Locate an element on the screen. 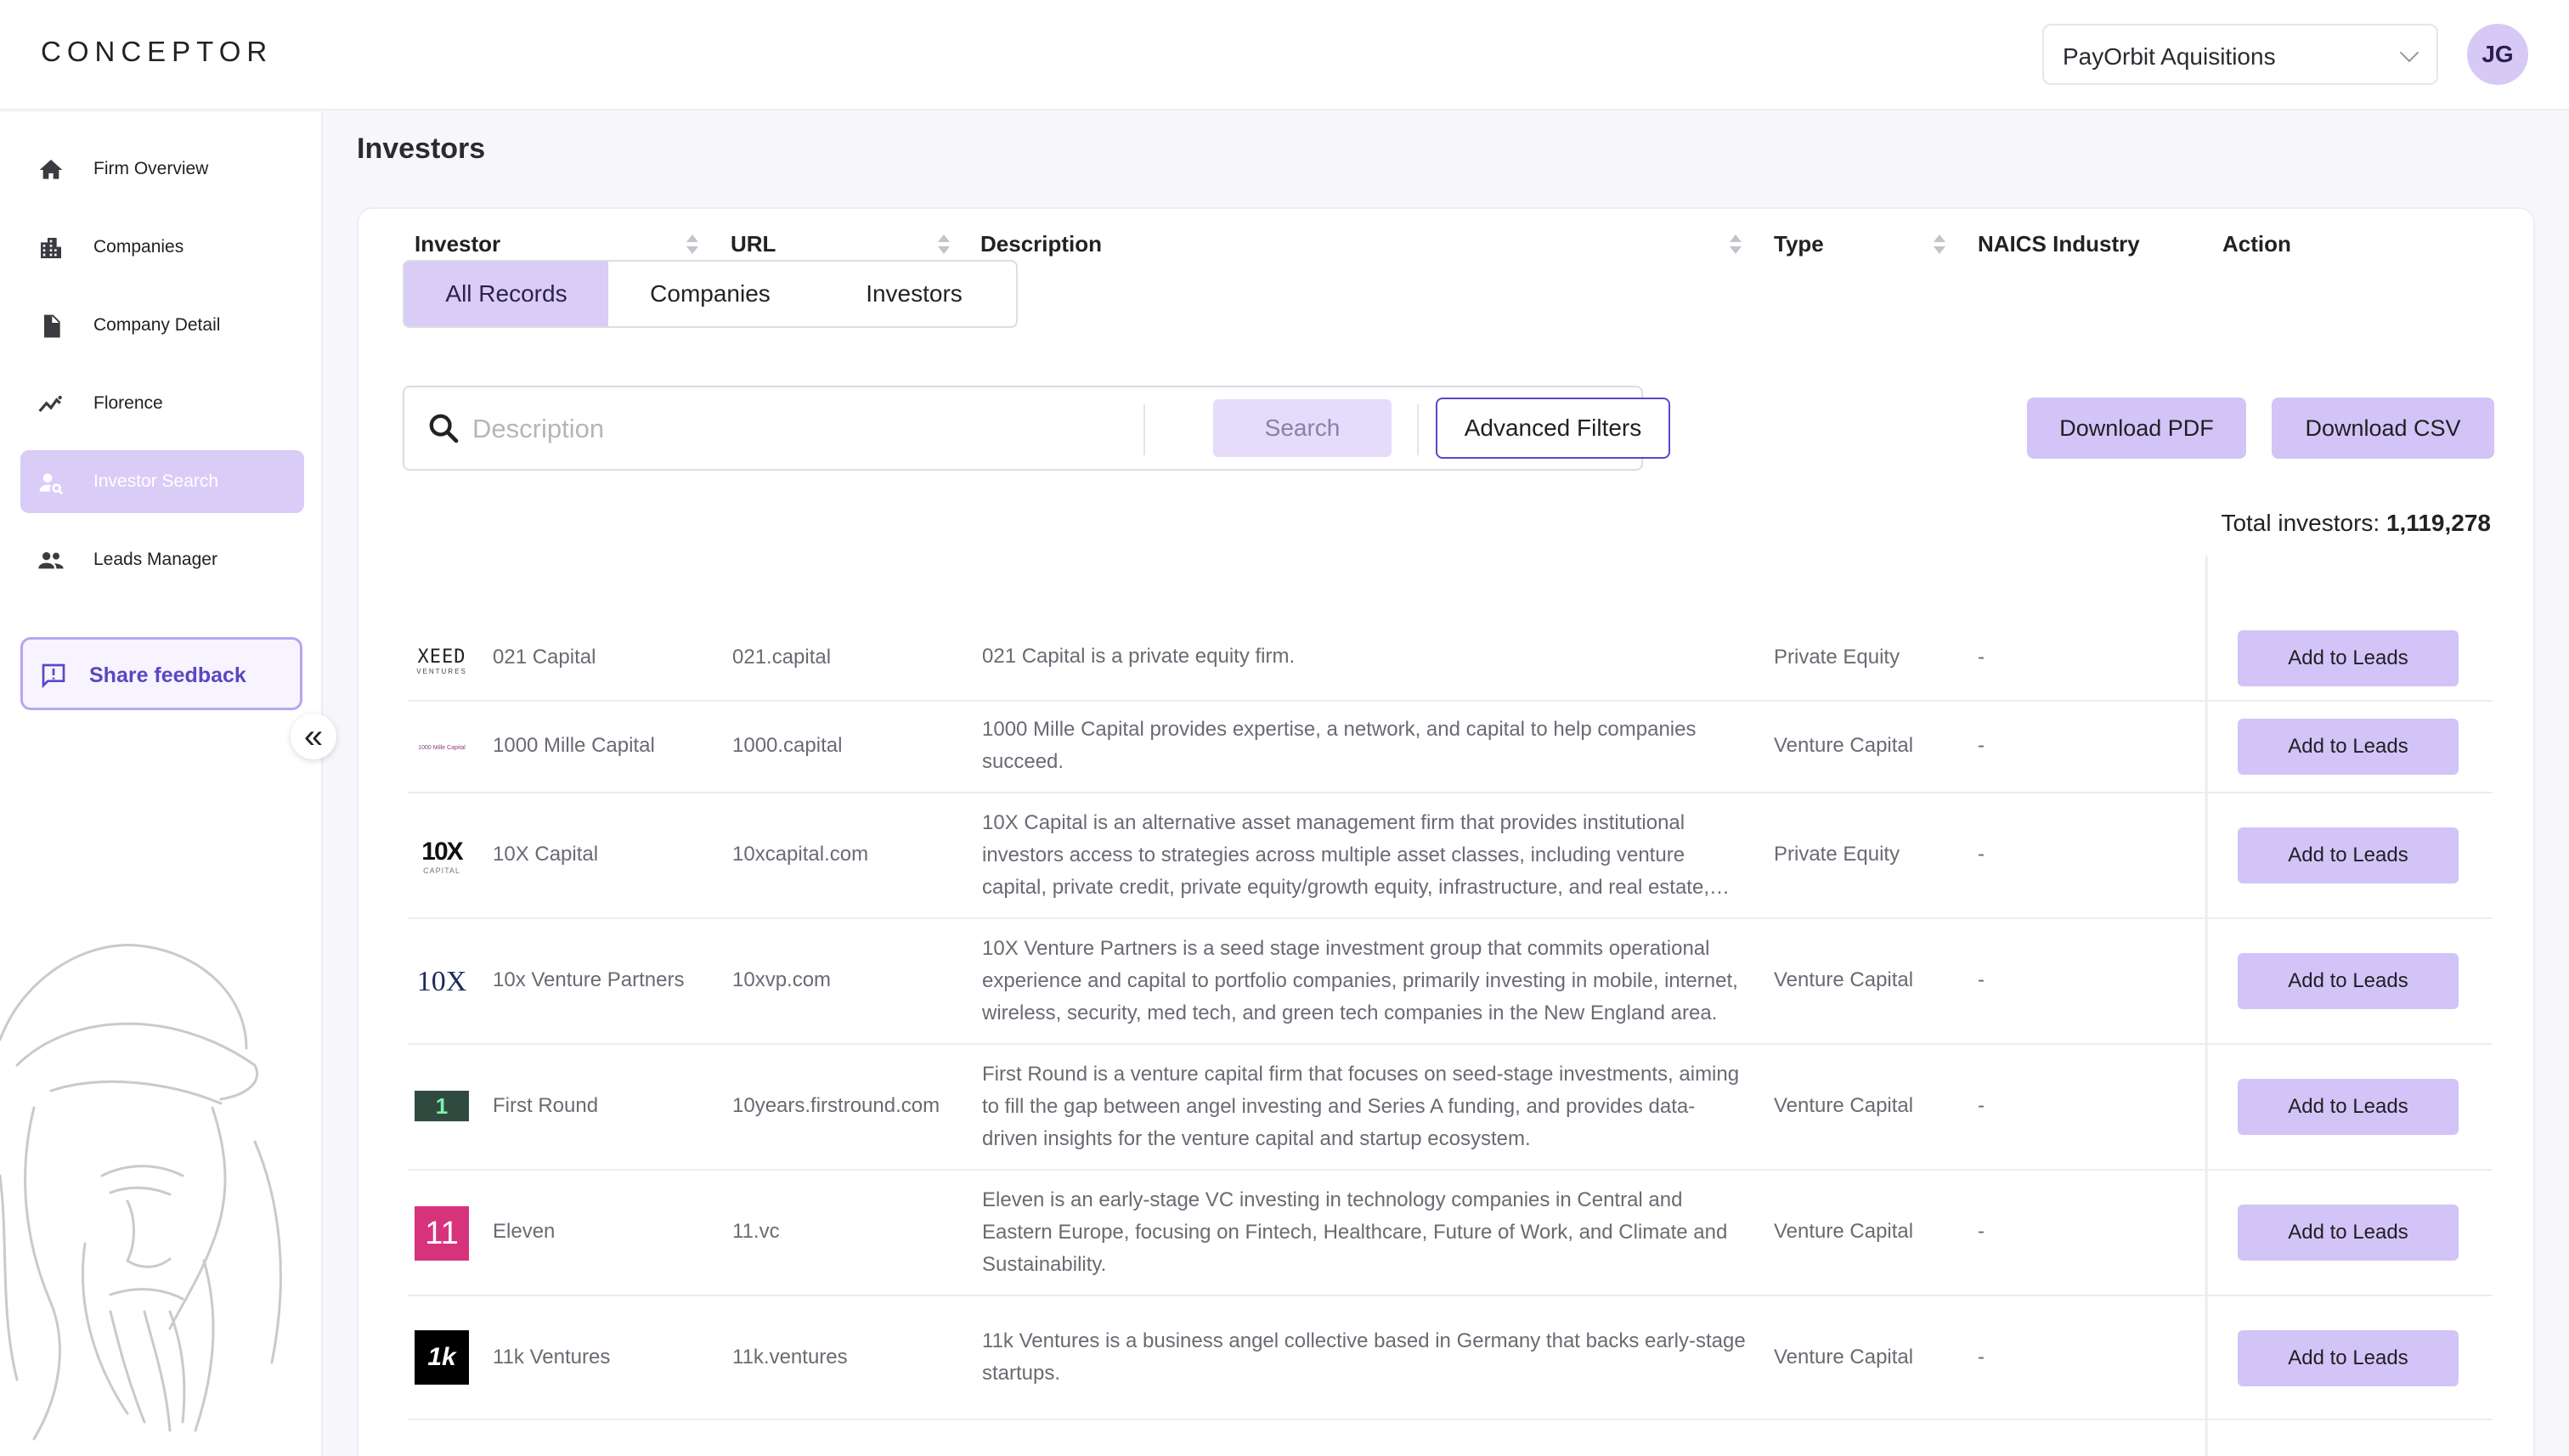  record-type-tabs: All Records Companies Investors is located at coordinates (710, 294).